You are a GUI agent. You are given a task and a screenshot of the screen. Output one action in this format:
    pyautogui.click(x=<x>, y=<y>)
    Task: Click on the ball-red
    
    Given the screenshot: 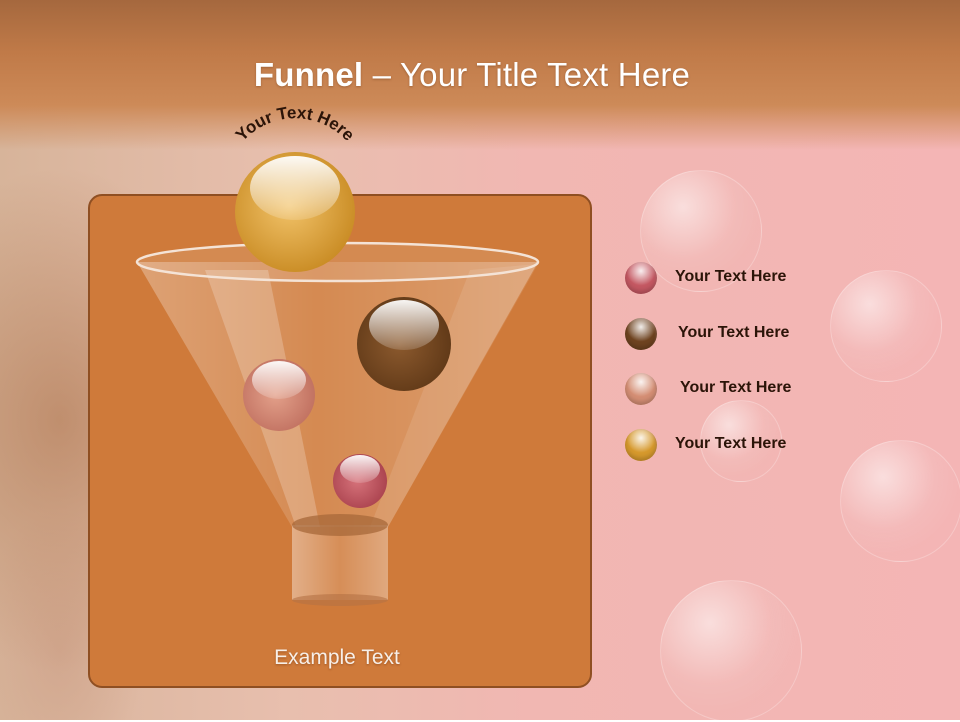 What is the action you would take?
    pyautogui.click(x=360, y=481)
    